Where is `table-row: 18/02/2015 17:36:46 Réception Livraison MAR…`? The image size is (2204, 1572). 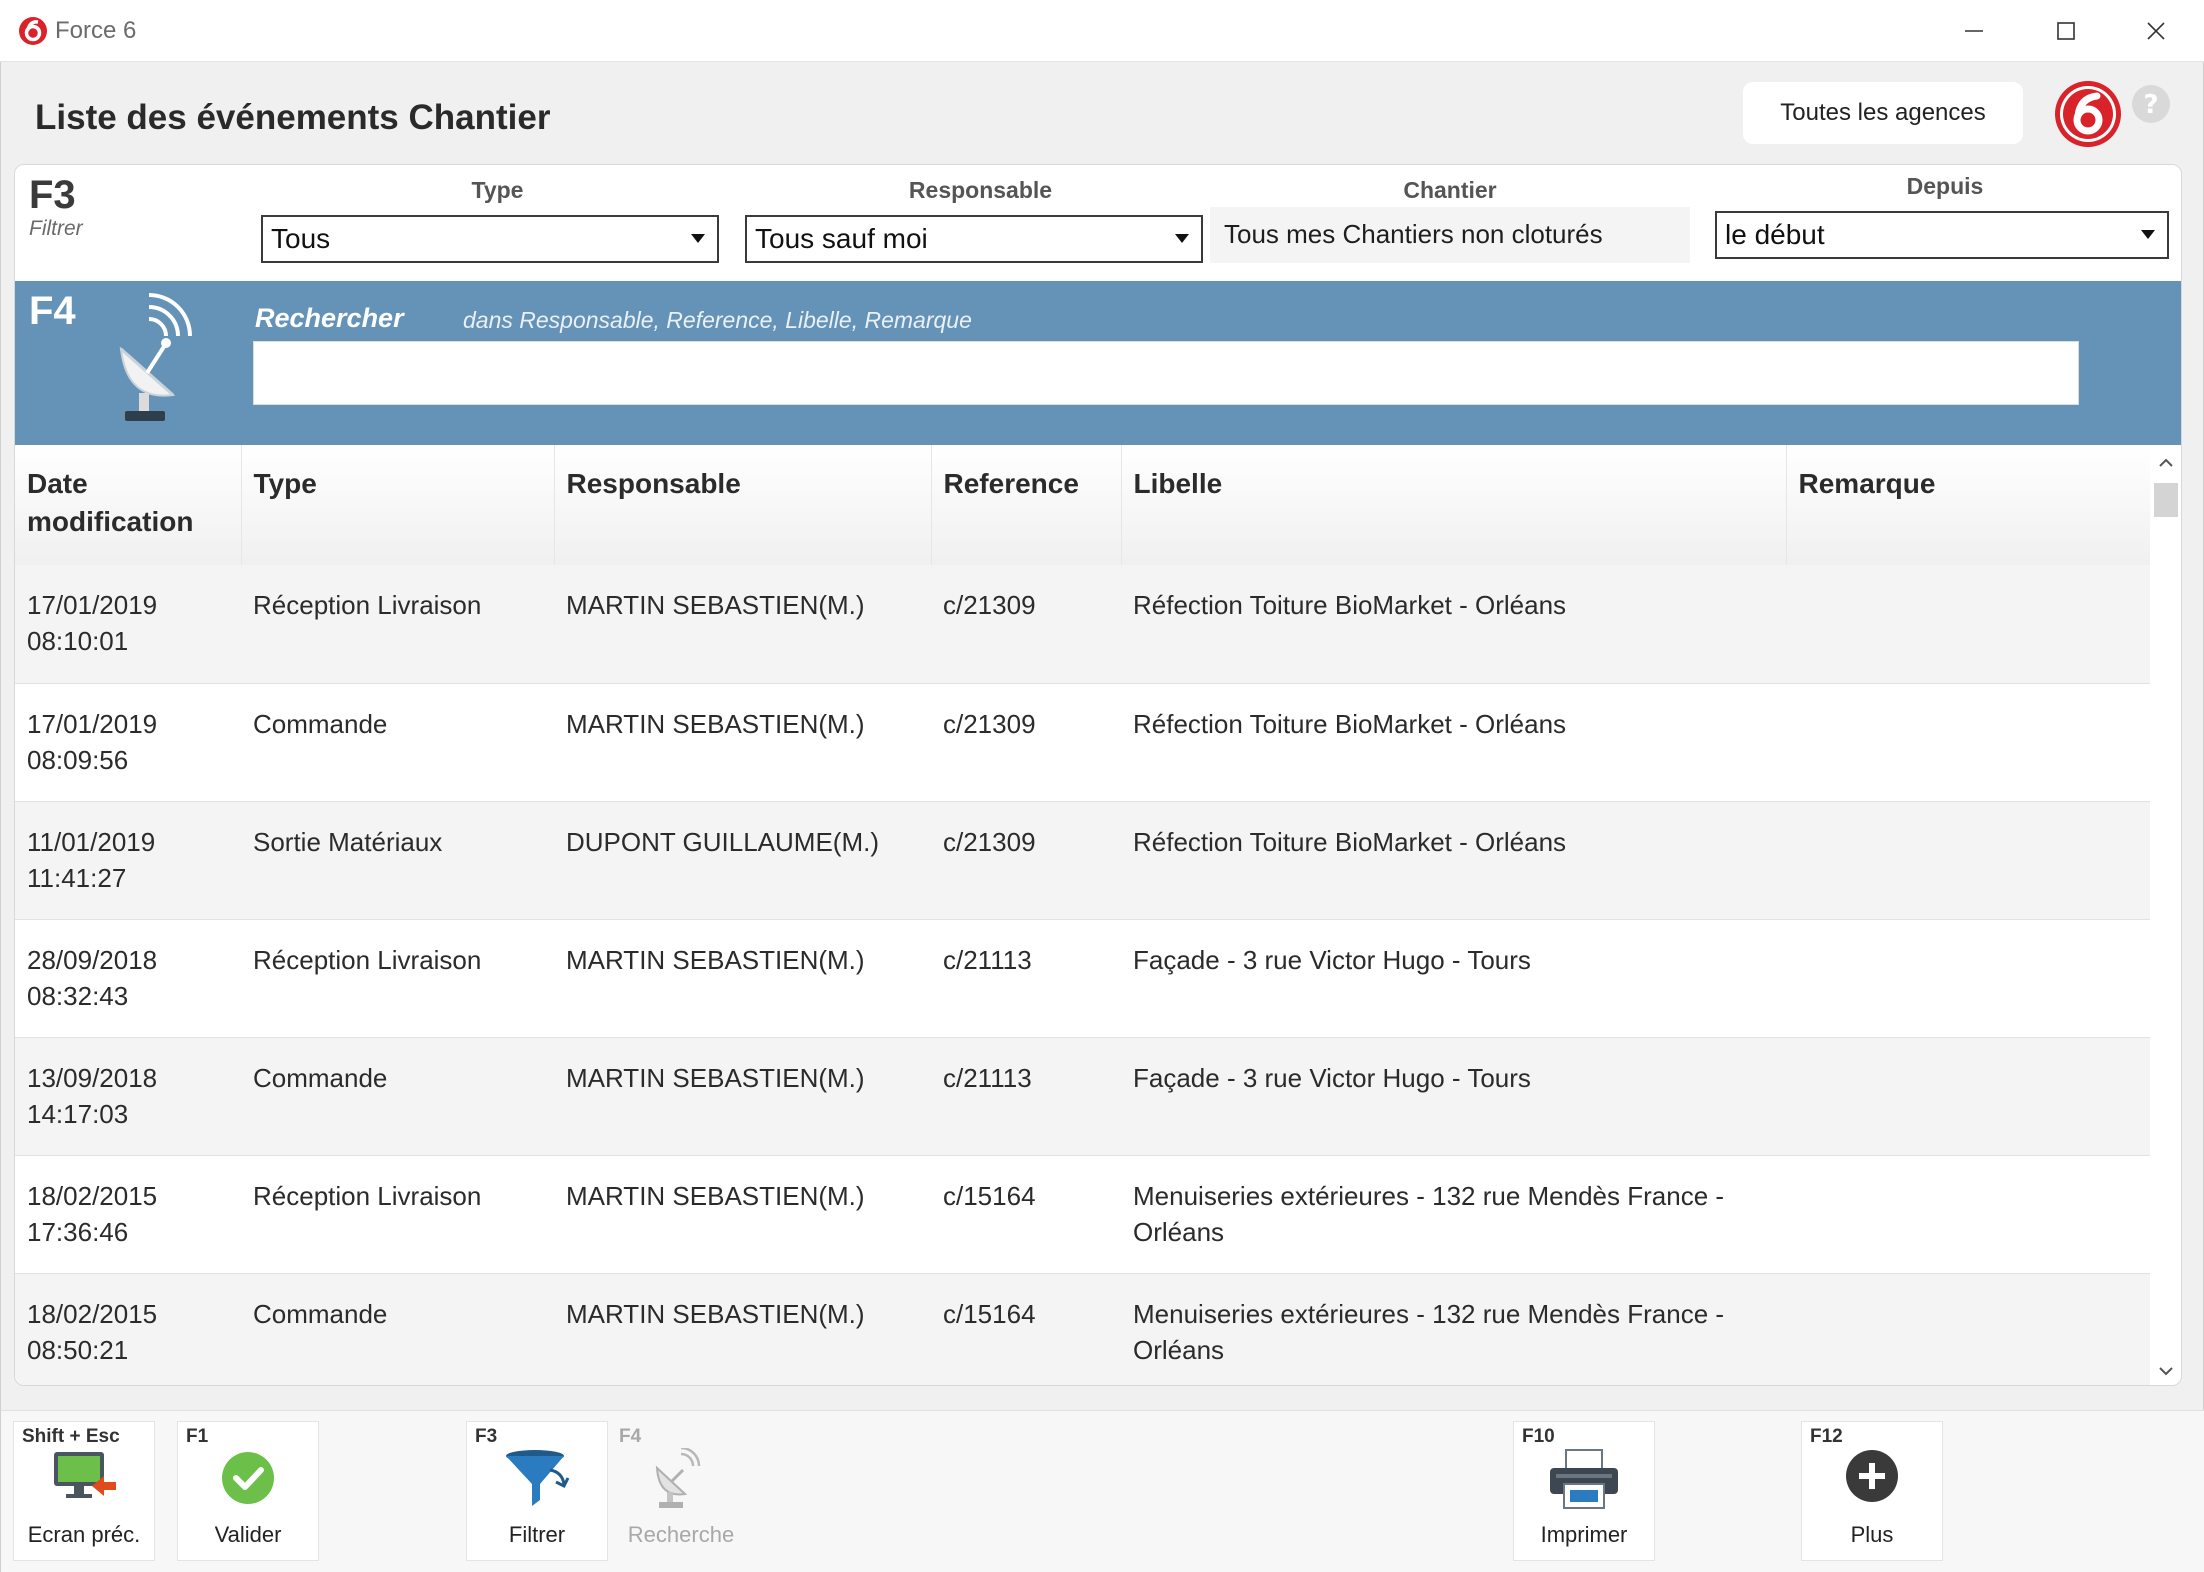 table-row: 18/02/2015 17:36:46 Réception Livraison MAR… is located at coordinates (1082, 1214).